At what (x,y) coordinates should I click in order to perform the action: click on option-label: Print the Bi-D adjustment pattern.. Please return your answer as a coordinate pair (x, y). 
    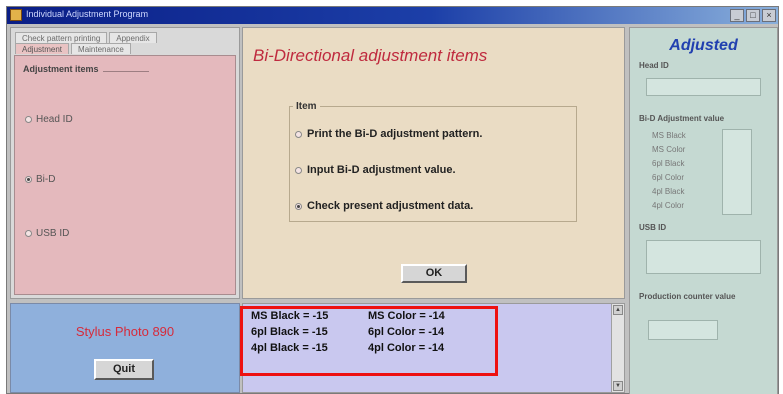
    Looking at the image, I should click on (395, 134).